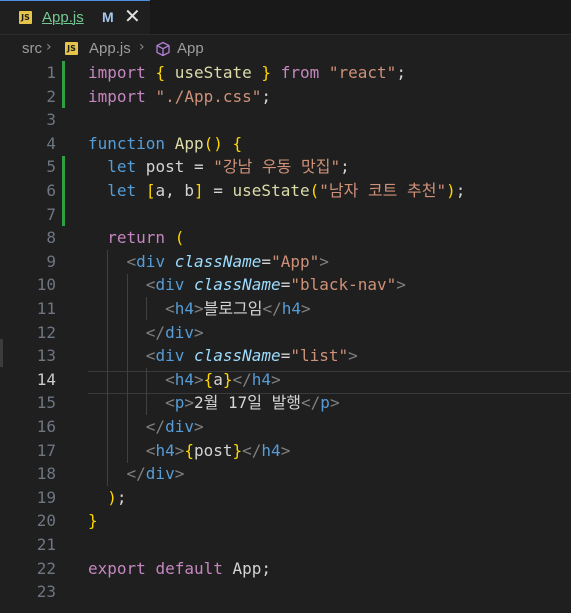 The height and width of the screenshot is (613, 571). I want to click on code-line: 12 </div>, so click(285, 333).